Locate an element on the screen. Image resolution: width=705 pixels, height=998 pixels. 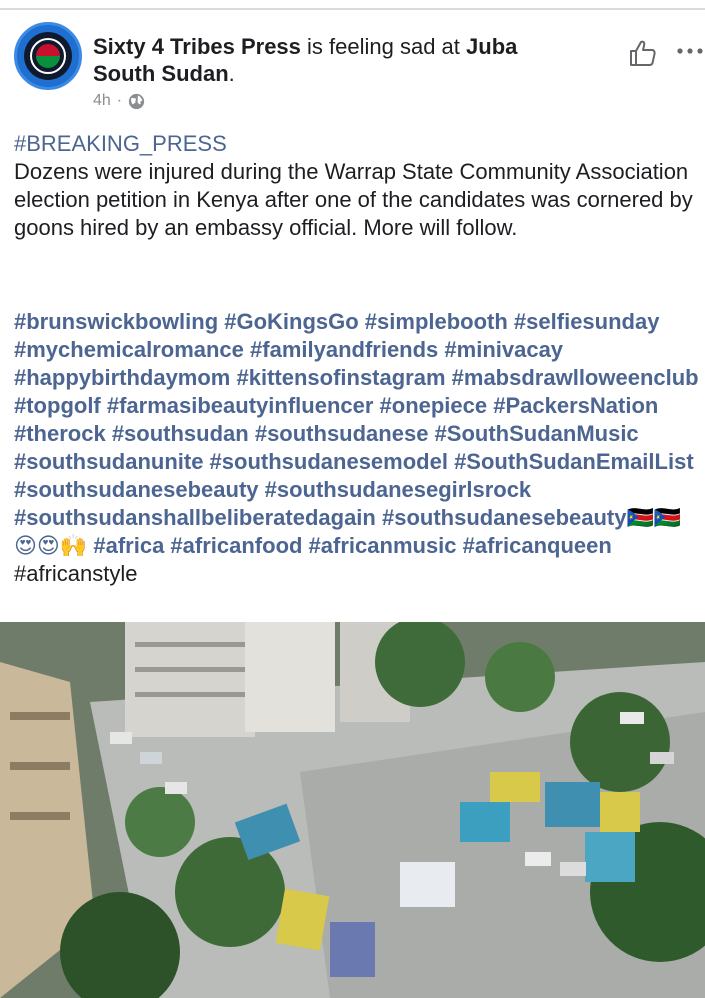
more-icon is located at coordinates (690, 51).